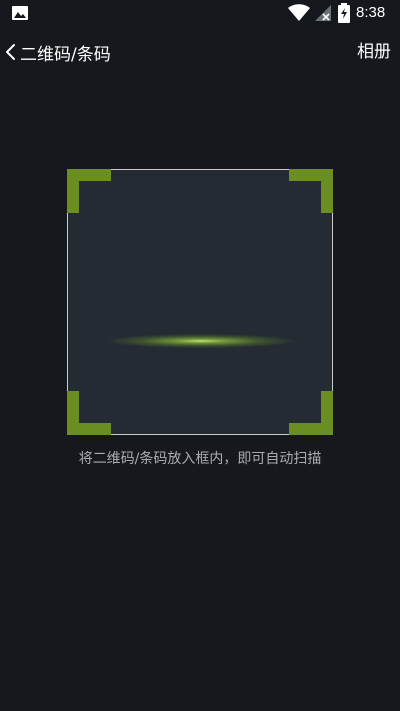 This screenshot has height=711, width=400. What do you see at coordinates (65, 54) in the screenshot?
I see `page-title: 二维码/条码` at bounding box center [65, 54].